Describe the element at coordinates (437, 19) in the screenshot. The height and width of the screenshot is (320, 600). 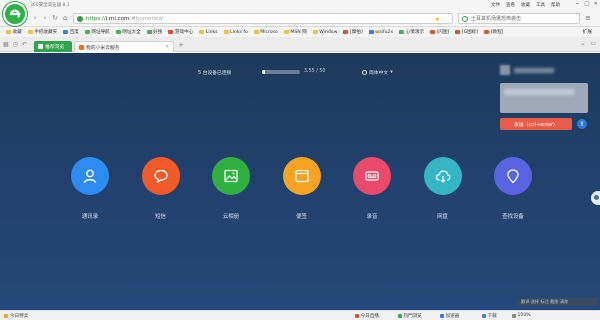
I see `bookmark-star-icon: ★` at that location.